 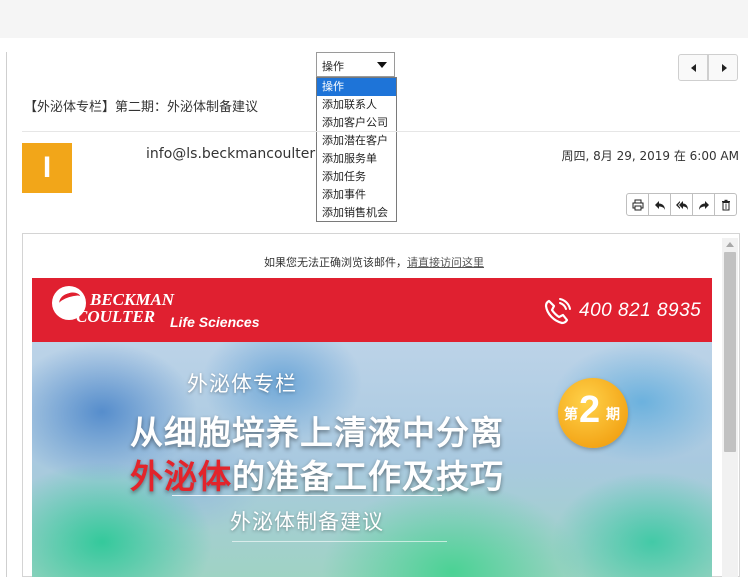 What do you see at coordinates (356, 87) in the screenshot?
I see `option-action: 操作` at bounding box center [356, 87].